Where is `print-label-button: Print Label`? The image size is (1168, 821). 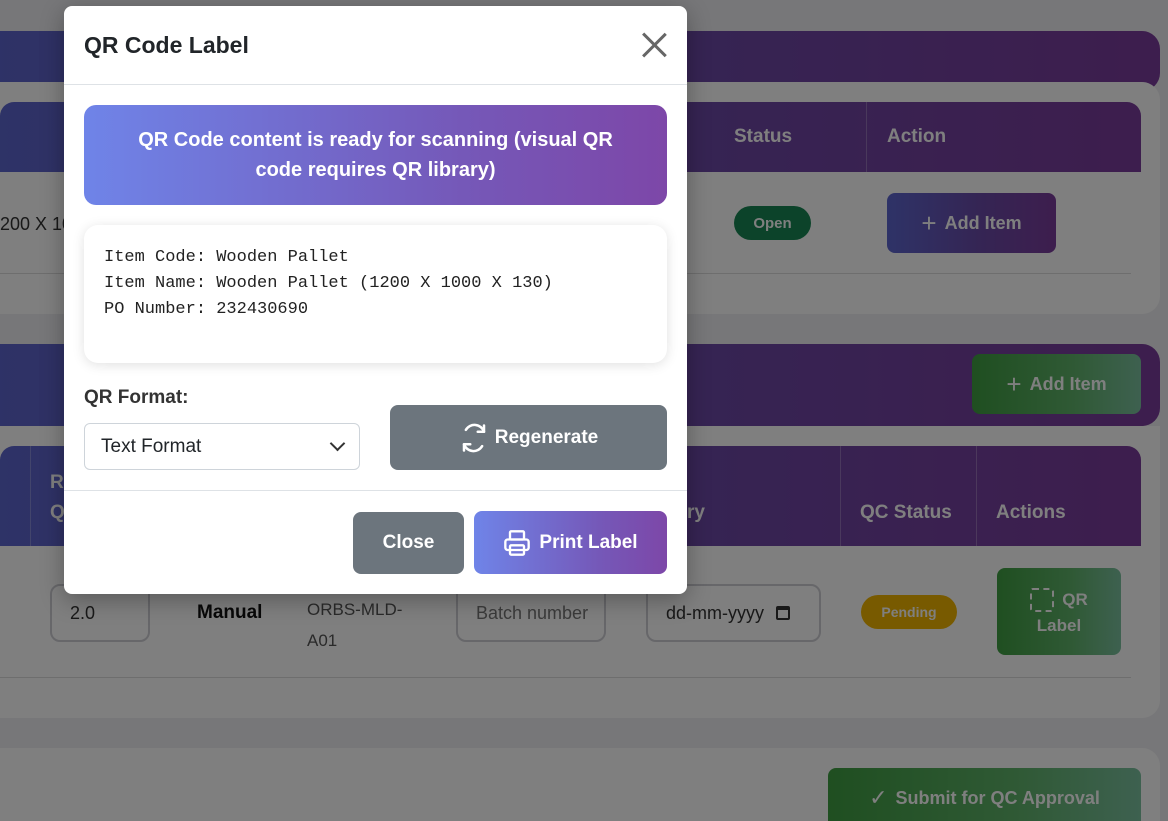 print-label-button: Print Label is located at coordinates (570, 542).